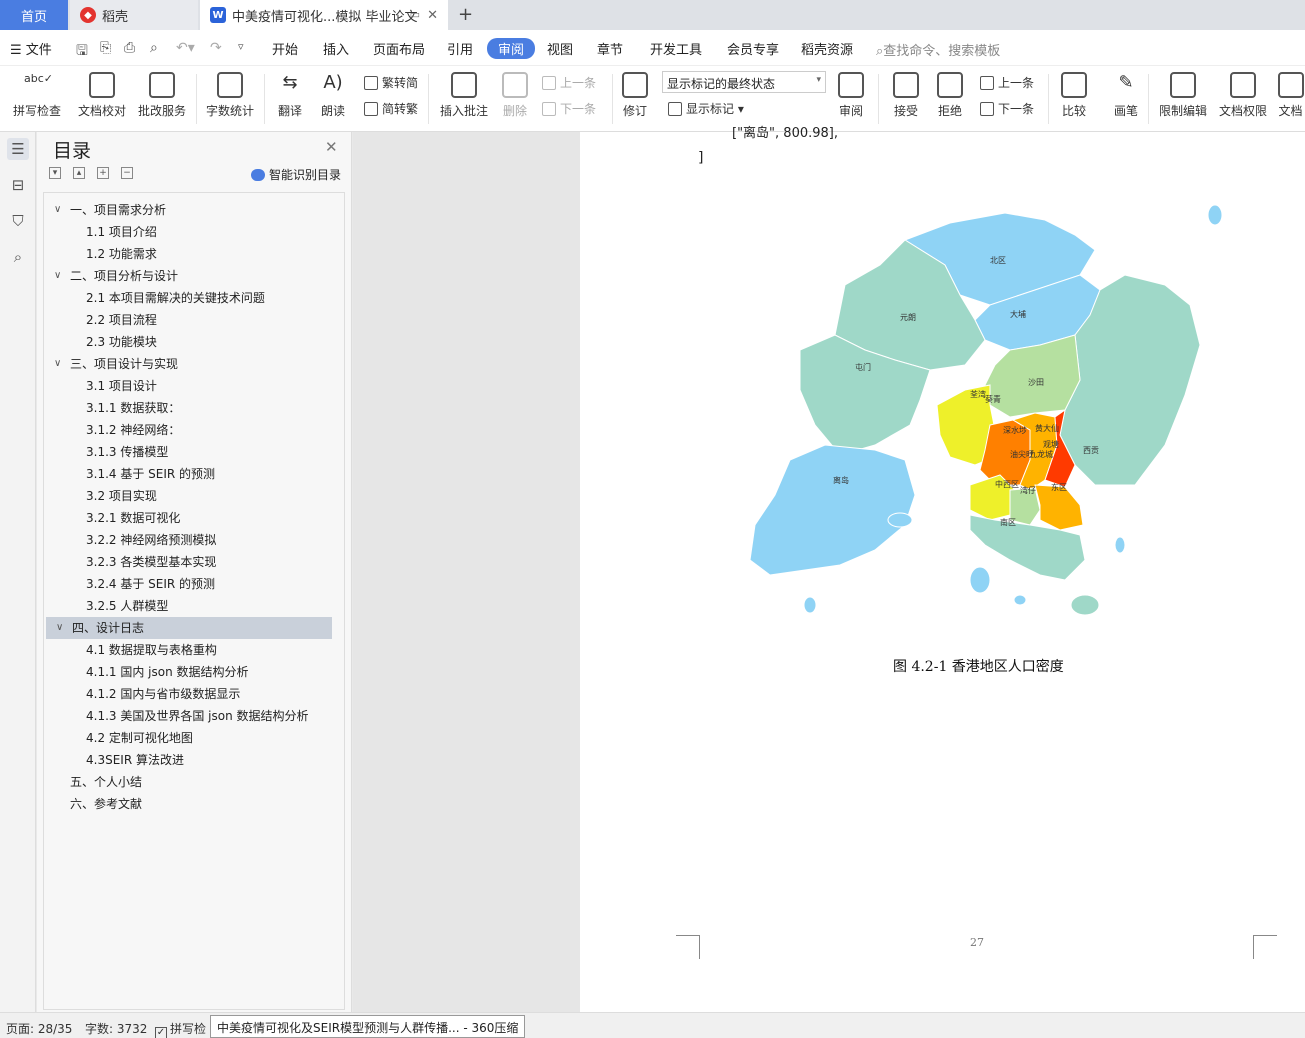 The width and height of the screenshot is (1305, 1038). Describe the element at coordinates (391, 82) in the screenshot. I see `trad-to-simp-button: 繁转简` at that location.